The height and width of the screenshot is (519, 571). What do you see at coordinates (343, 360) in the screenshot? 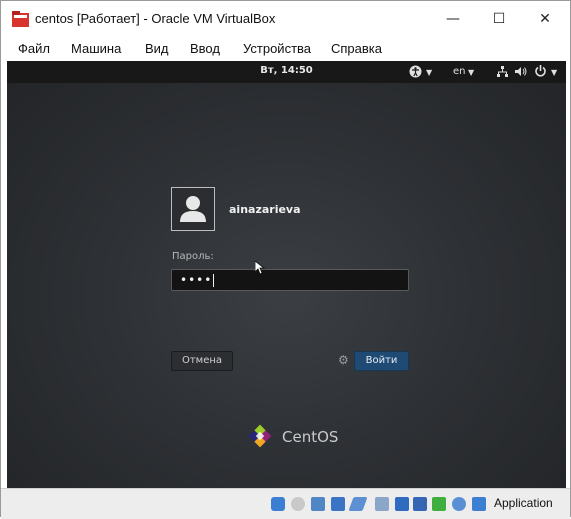
I see `gear-icon: ⚙` at bounding box center [343, 360].